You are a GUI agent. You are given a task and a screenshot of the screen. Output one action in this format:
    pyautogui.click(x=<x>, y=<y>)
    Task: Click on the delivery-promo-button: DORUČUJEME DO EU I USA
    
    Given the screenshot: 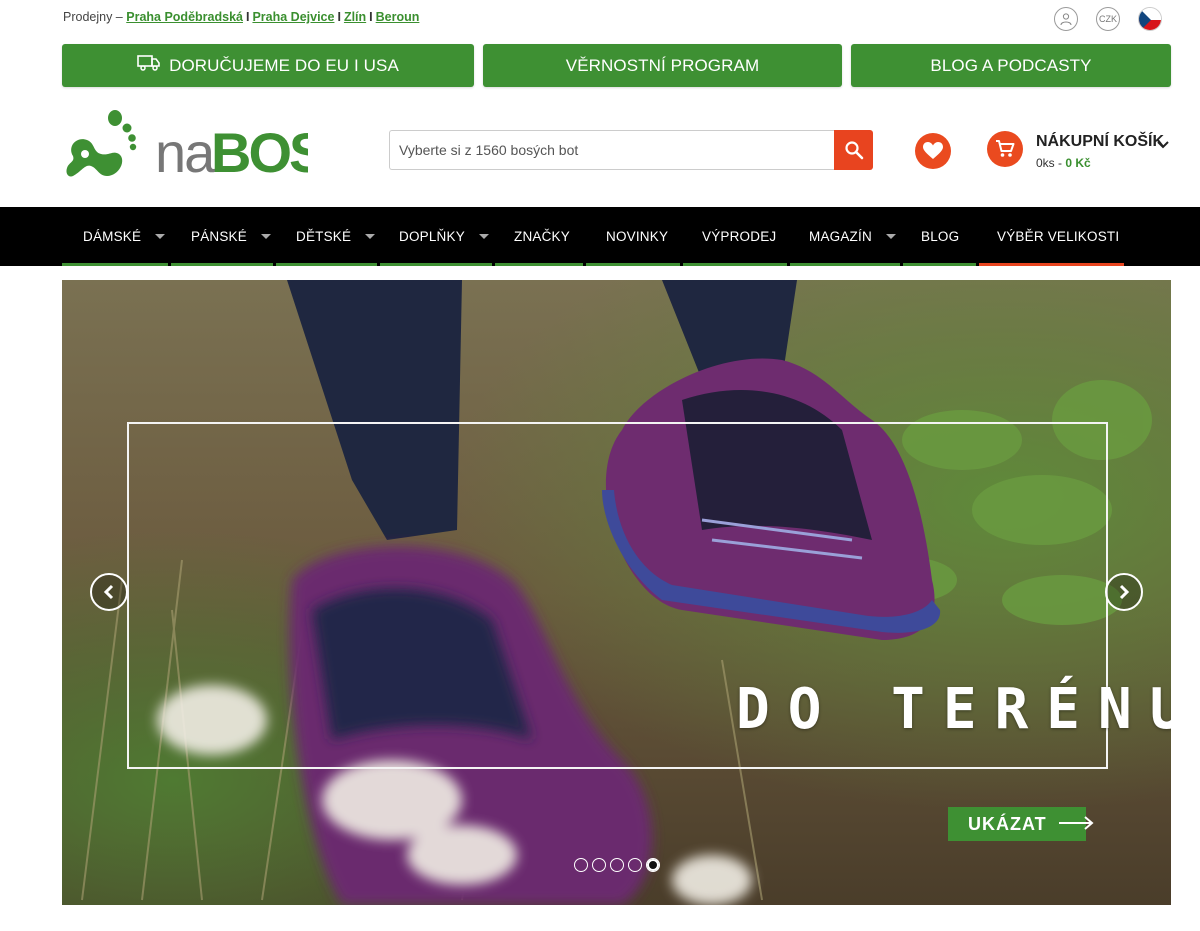 What is the action you would take?
    pyautogui.click(x=268, y=65)
    